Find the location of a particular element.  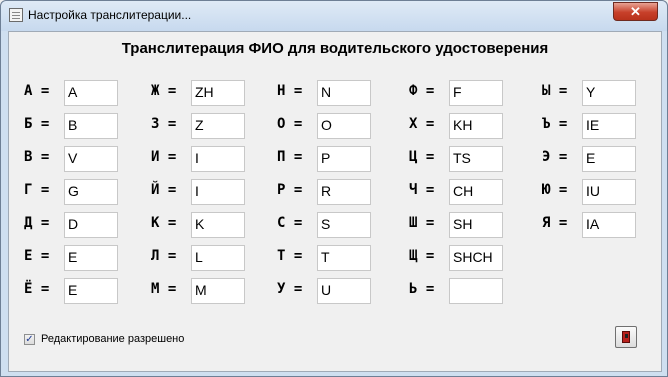

latin-value-field: ZH is located at coordinates (218, 93).